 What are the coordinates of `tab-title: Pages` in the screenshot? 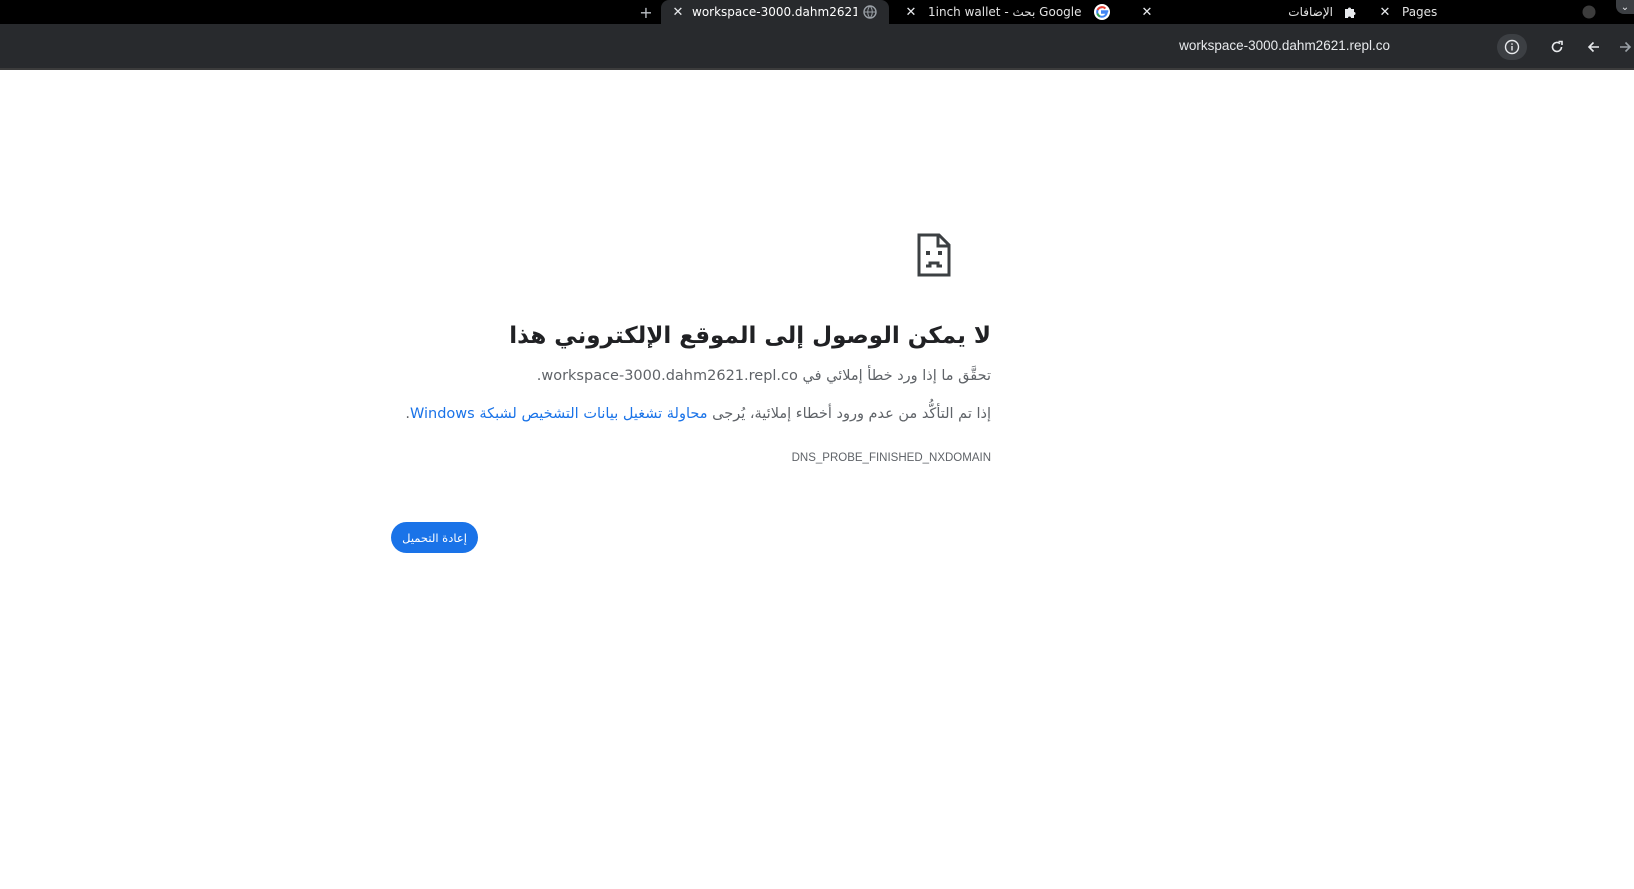 It's located at (1420, 12).